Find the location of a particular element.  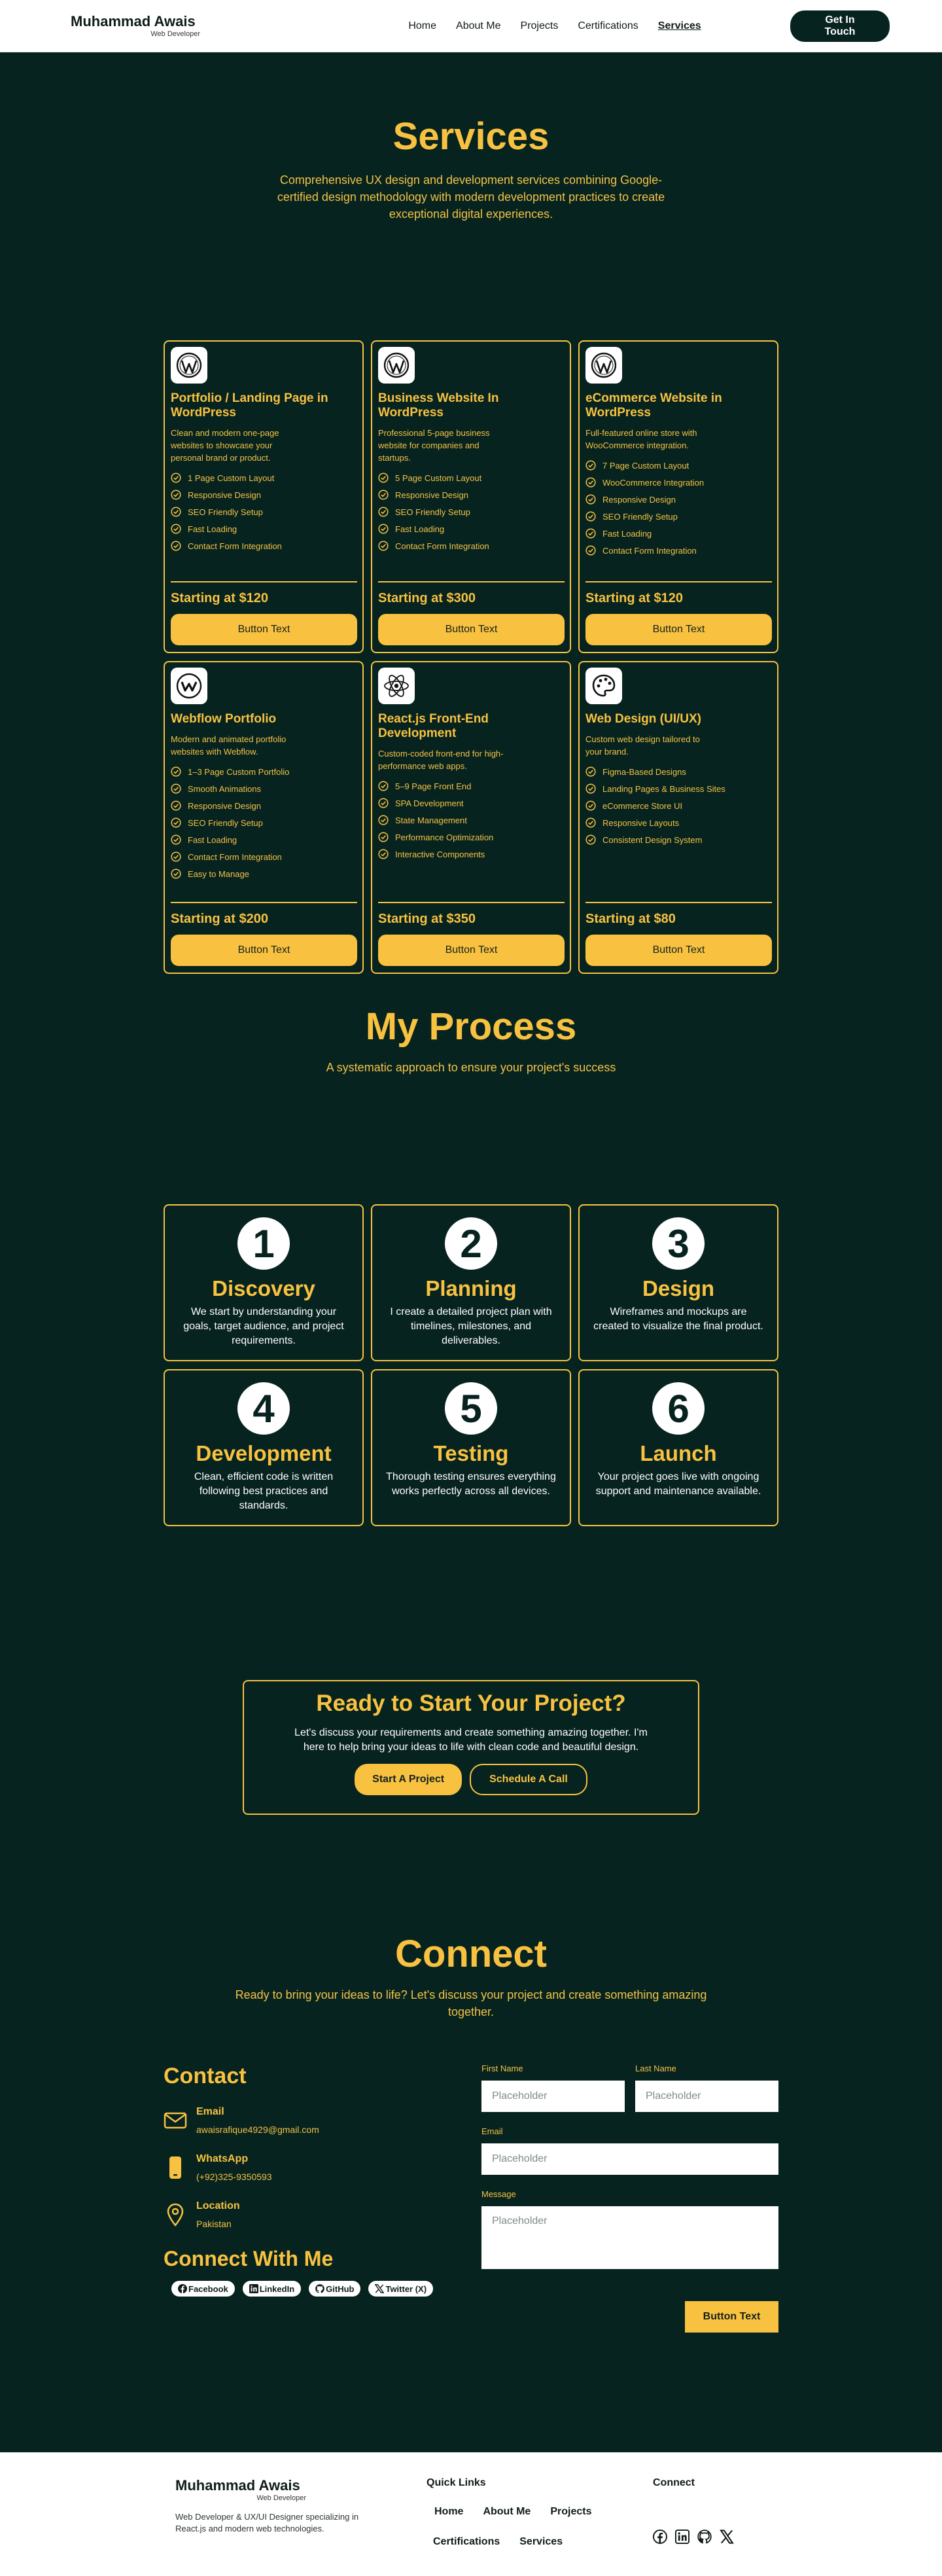

nav-link-certifications: Certifications is located at coordinates (608, 26).